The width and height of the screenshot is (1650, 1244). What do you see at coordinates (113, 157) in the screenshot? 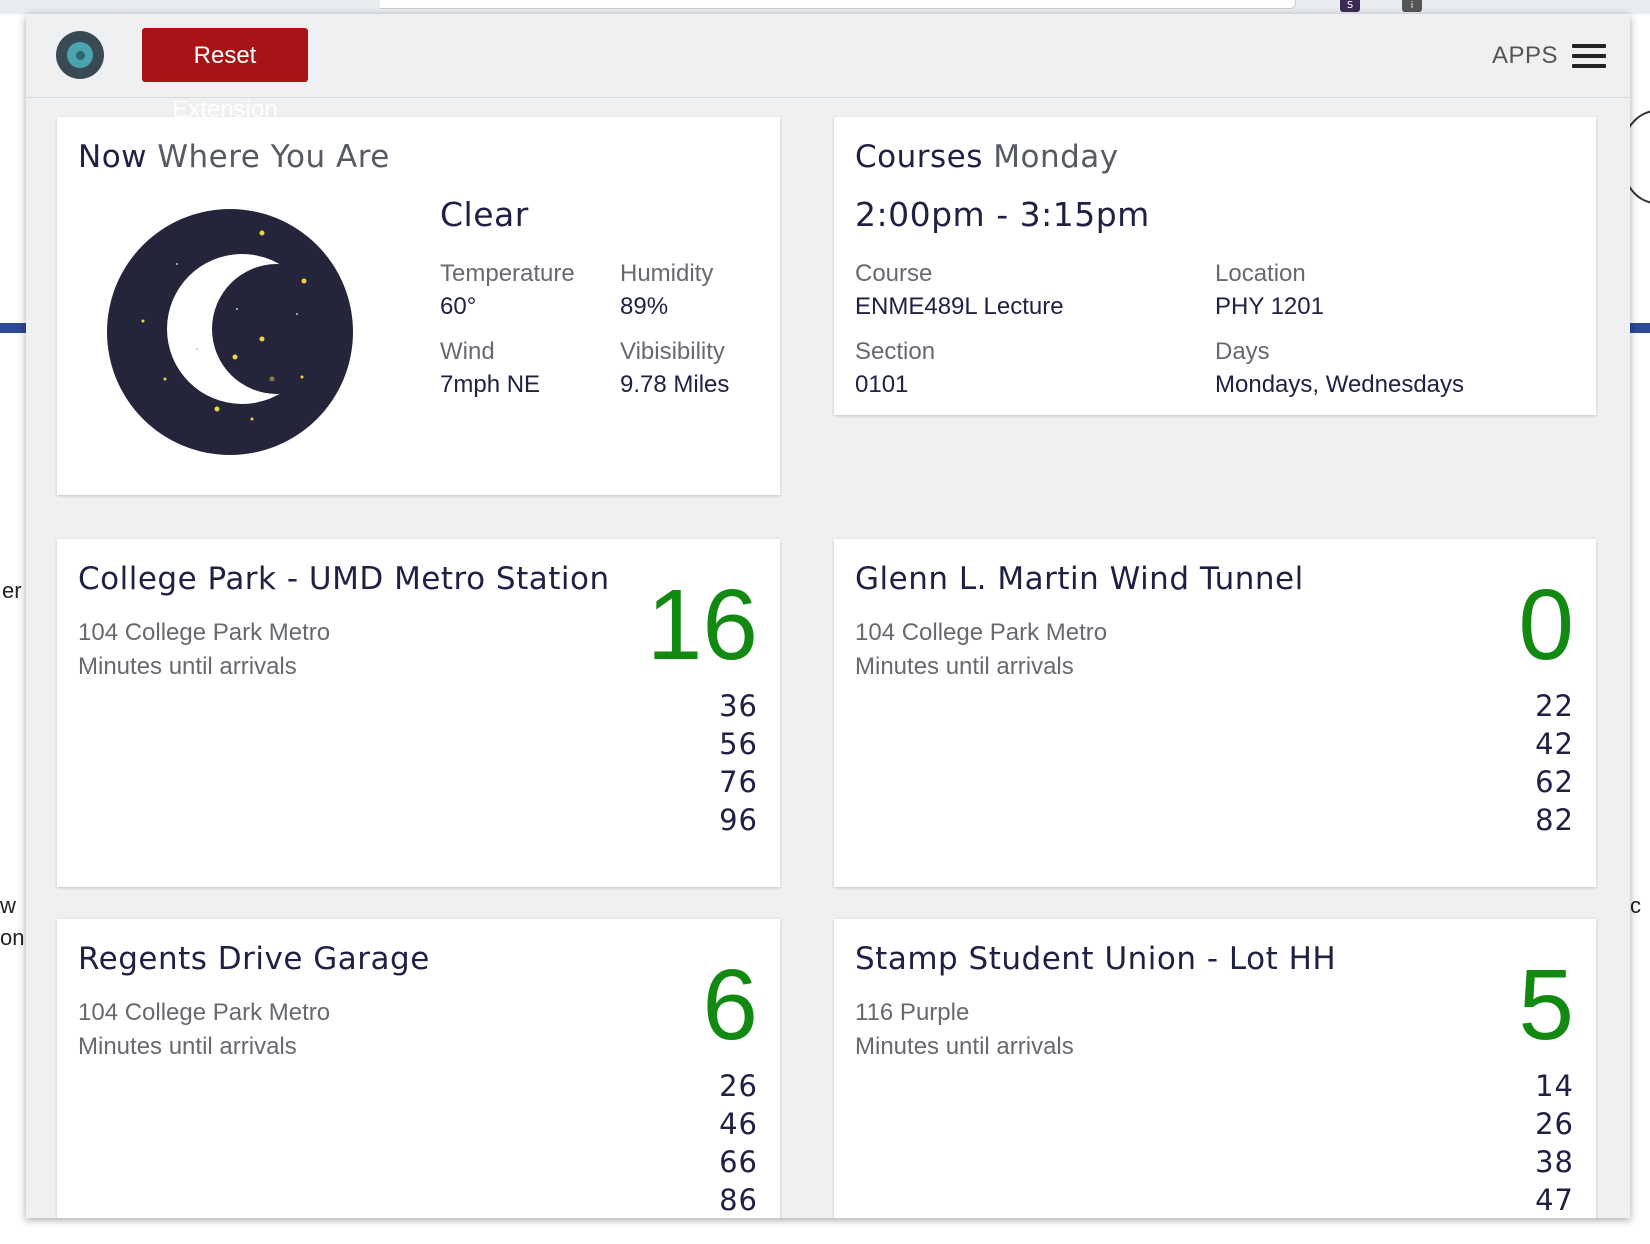
I see `weather-title-strong: Now` at bounding box center [113, 157].